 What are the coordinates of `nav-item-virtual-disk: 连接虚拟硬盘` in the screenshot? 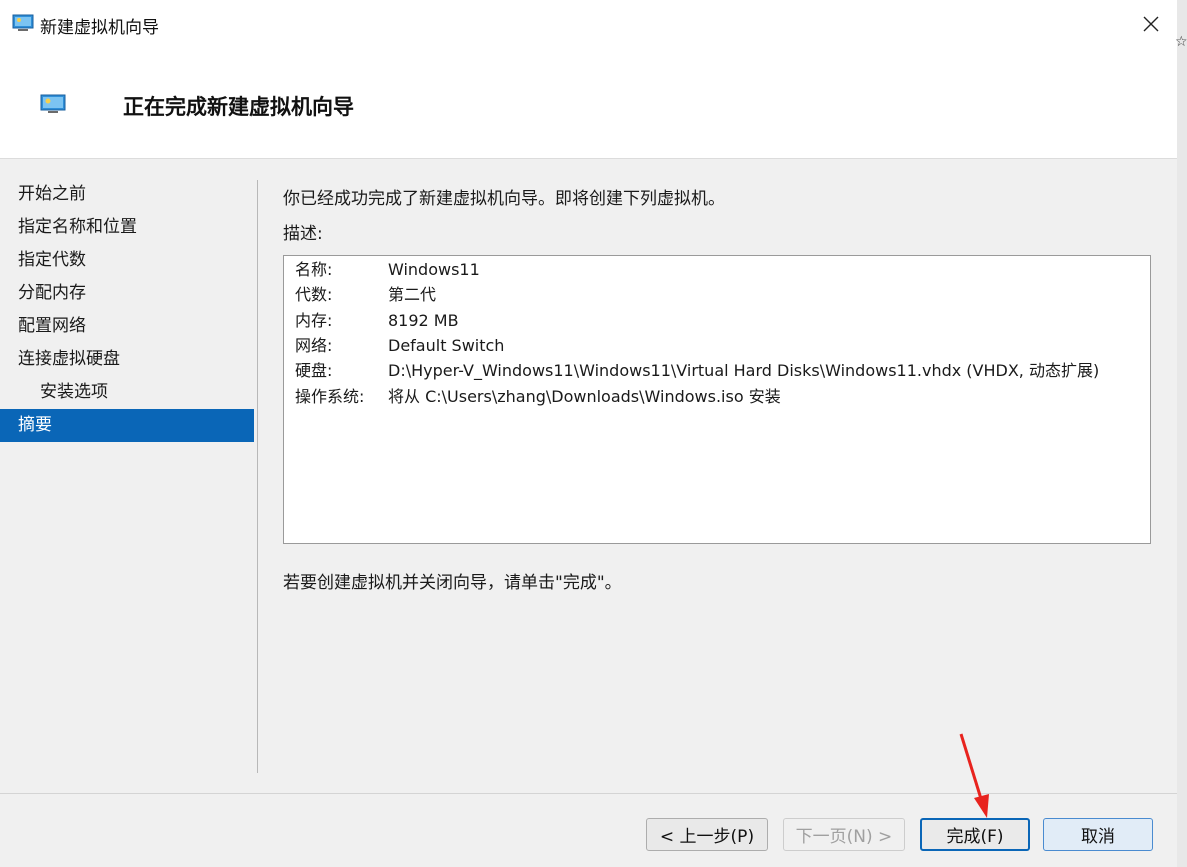 It's located at (128, 359).